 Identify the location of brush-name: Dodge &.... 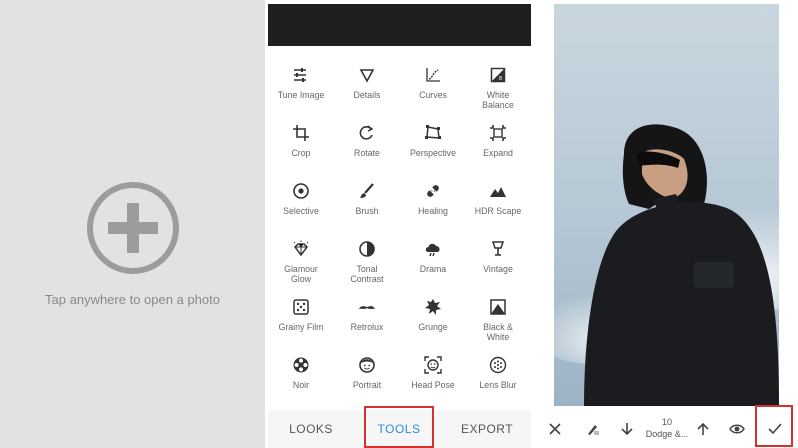
(667, 434).